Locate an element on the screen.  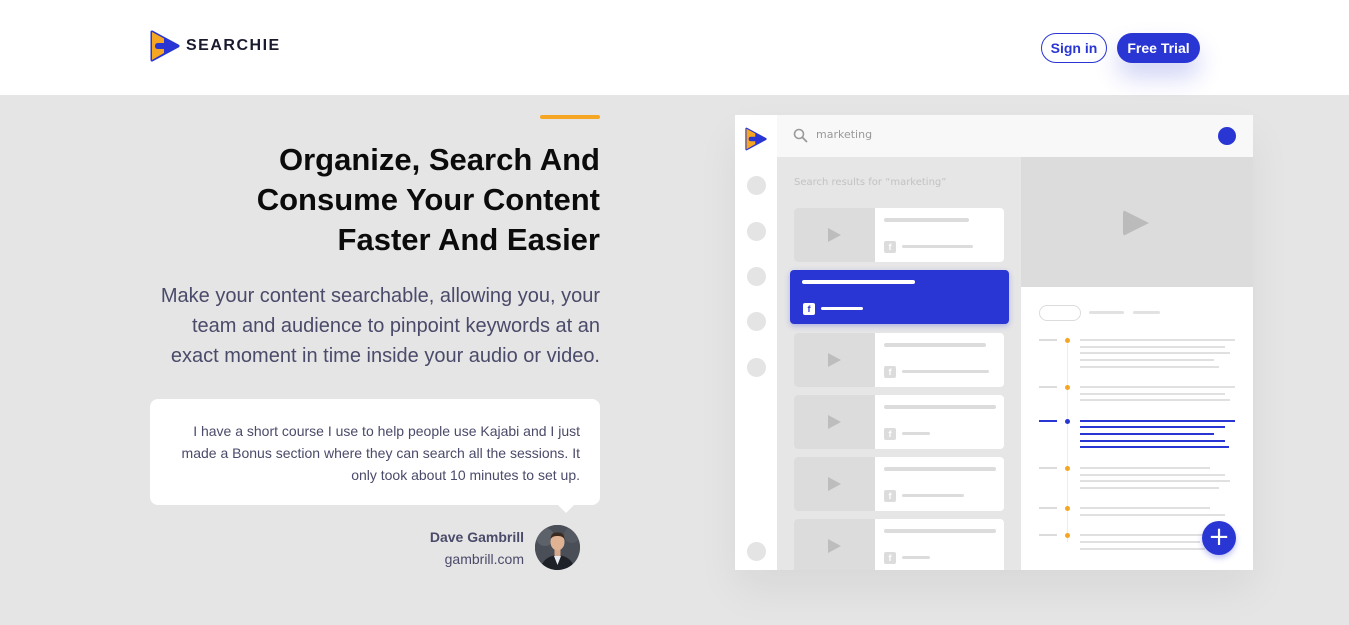
sign-in-button: Sign in is located at coordinates (1074, 48).